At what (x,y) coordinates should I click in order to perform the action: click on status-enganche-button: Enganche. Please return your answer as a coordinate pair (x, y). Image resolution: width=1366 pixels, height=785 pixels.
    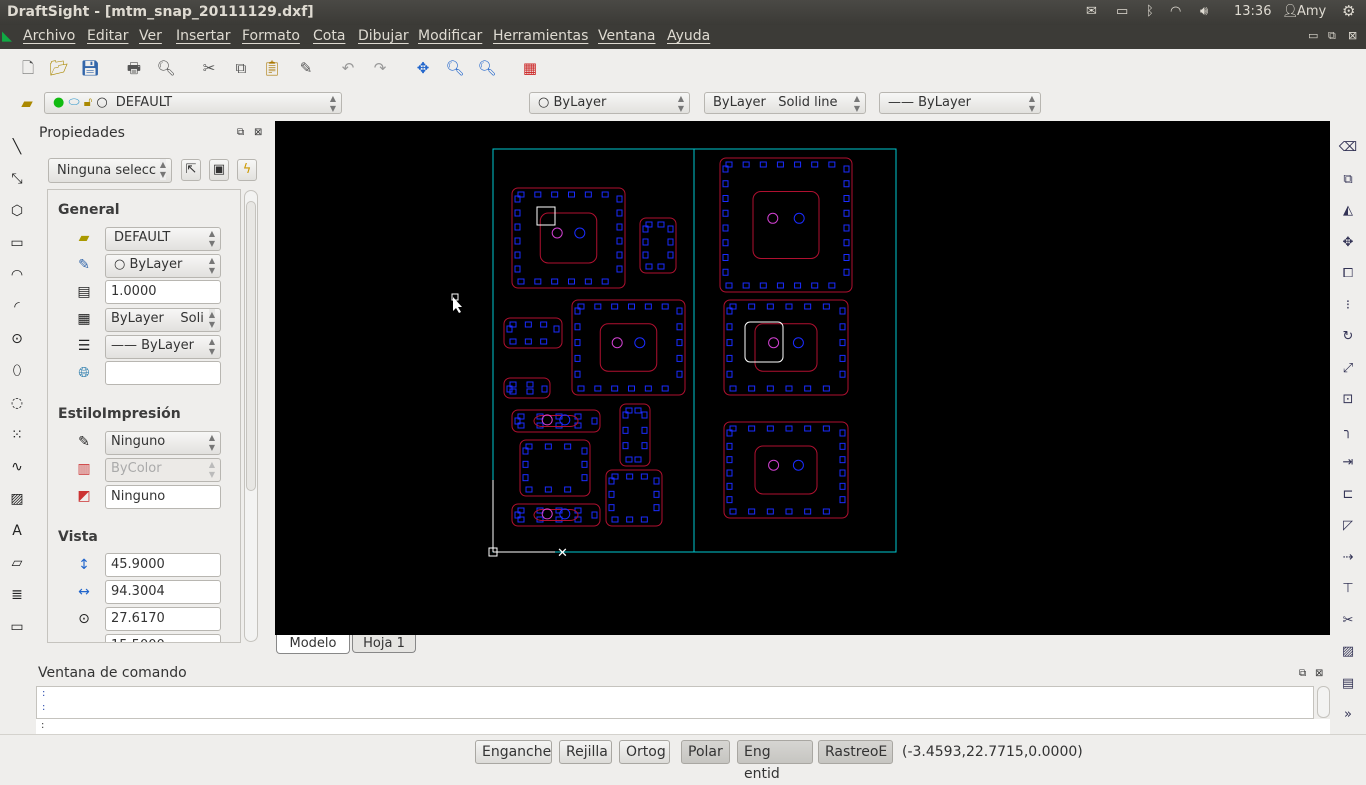
    Looking at the image, I should click on (513, 752).